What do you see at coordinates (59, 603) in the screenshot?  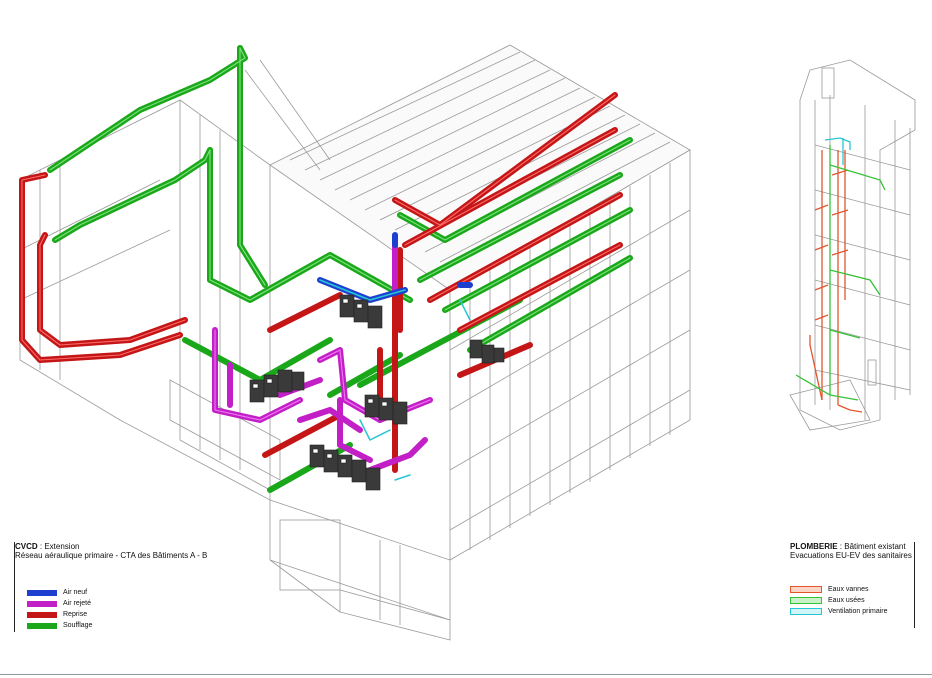 I see `legend-item-air-rejete: Air rejeté` at bounding box center [59, 603].